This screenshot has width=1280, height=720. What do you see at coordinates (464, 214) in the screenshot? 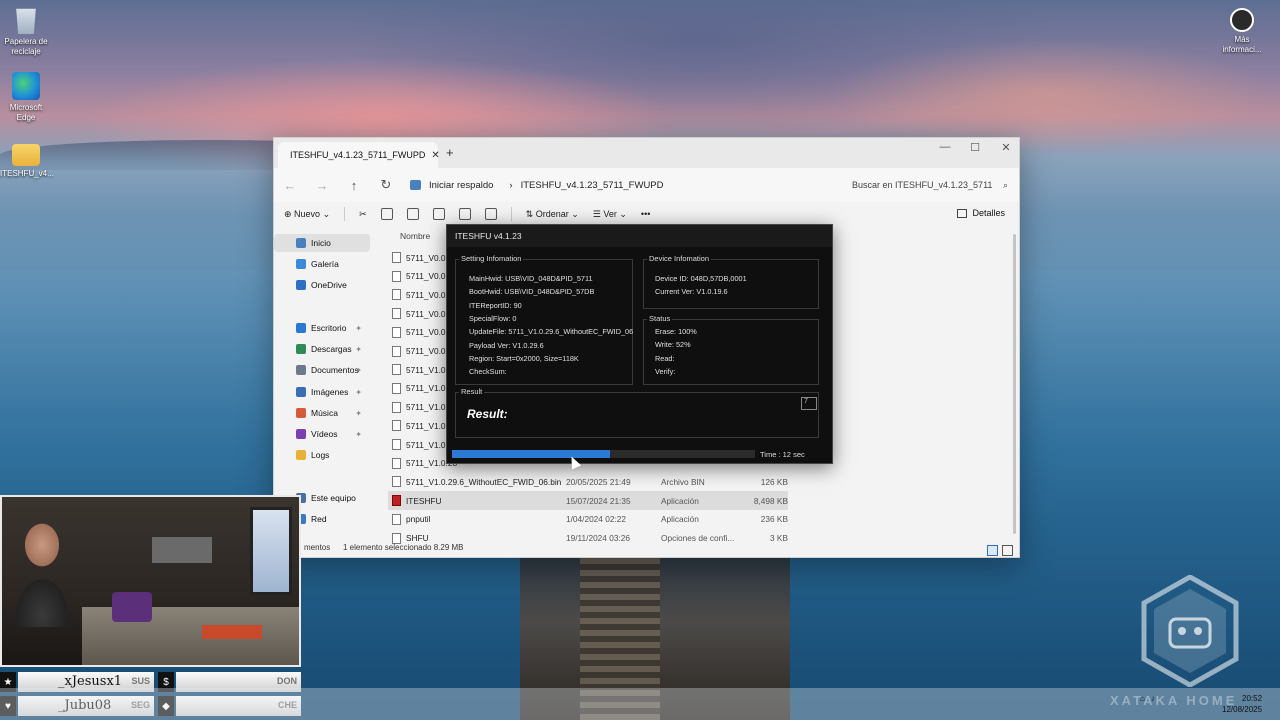
I see `share-icon` at bounding box center [464, 214].